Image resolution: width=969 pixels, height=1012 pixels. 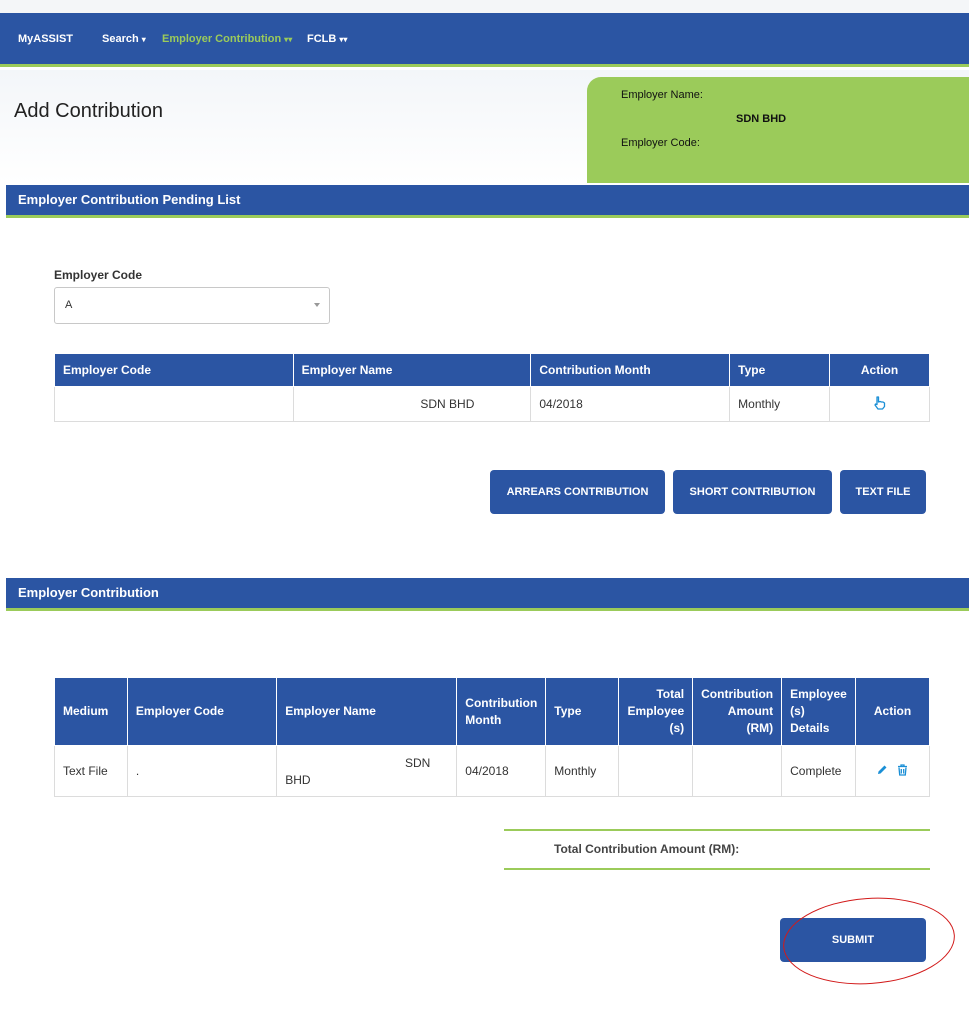 What do you see at coordinates (417, 762) in the screenshot?
I see `employer-name-line1: SDN` at bounding box center [417, 762].